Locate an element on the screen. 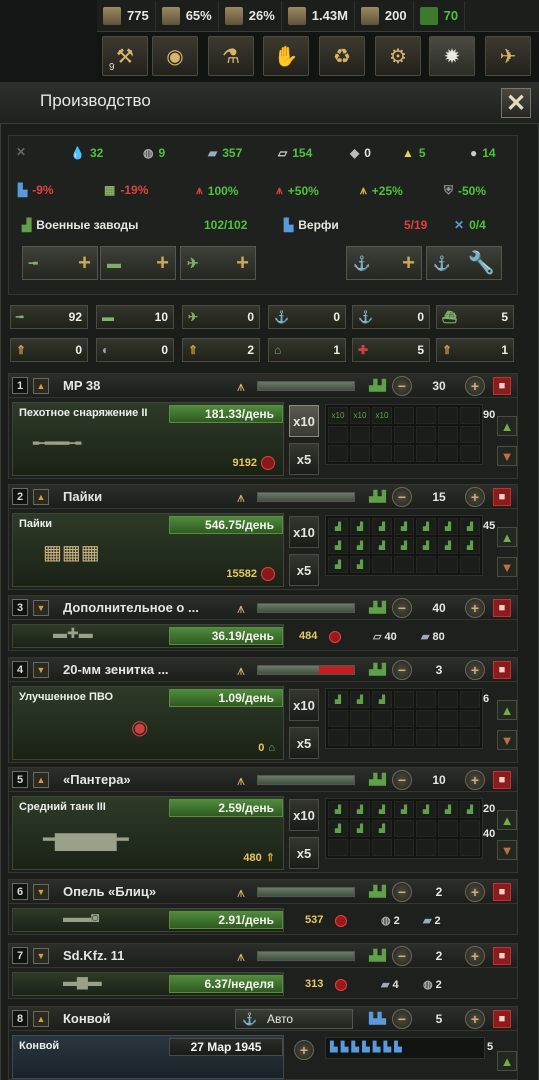 The image size is (539, 1080). tab-production: ✹ is located at coordinates (452, 56).